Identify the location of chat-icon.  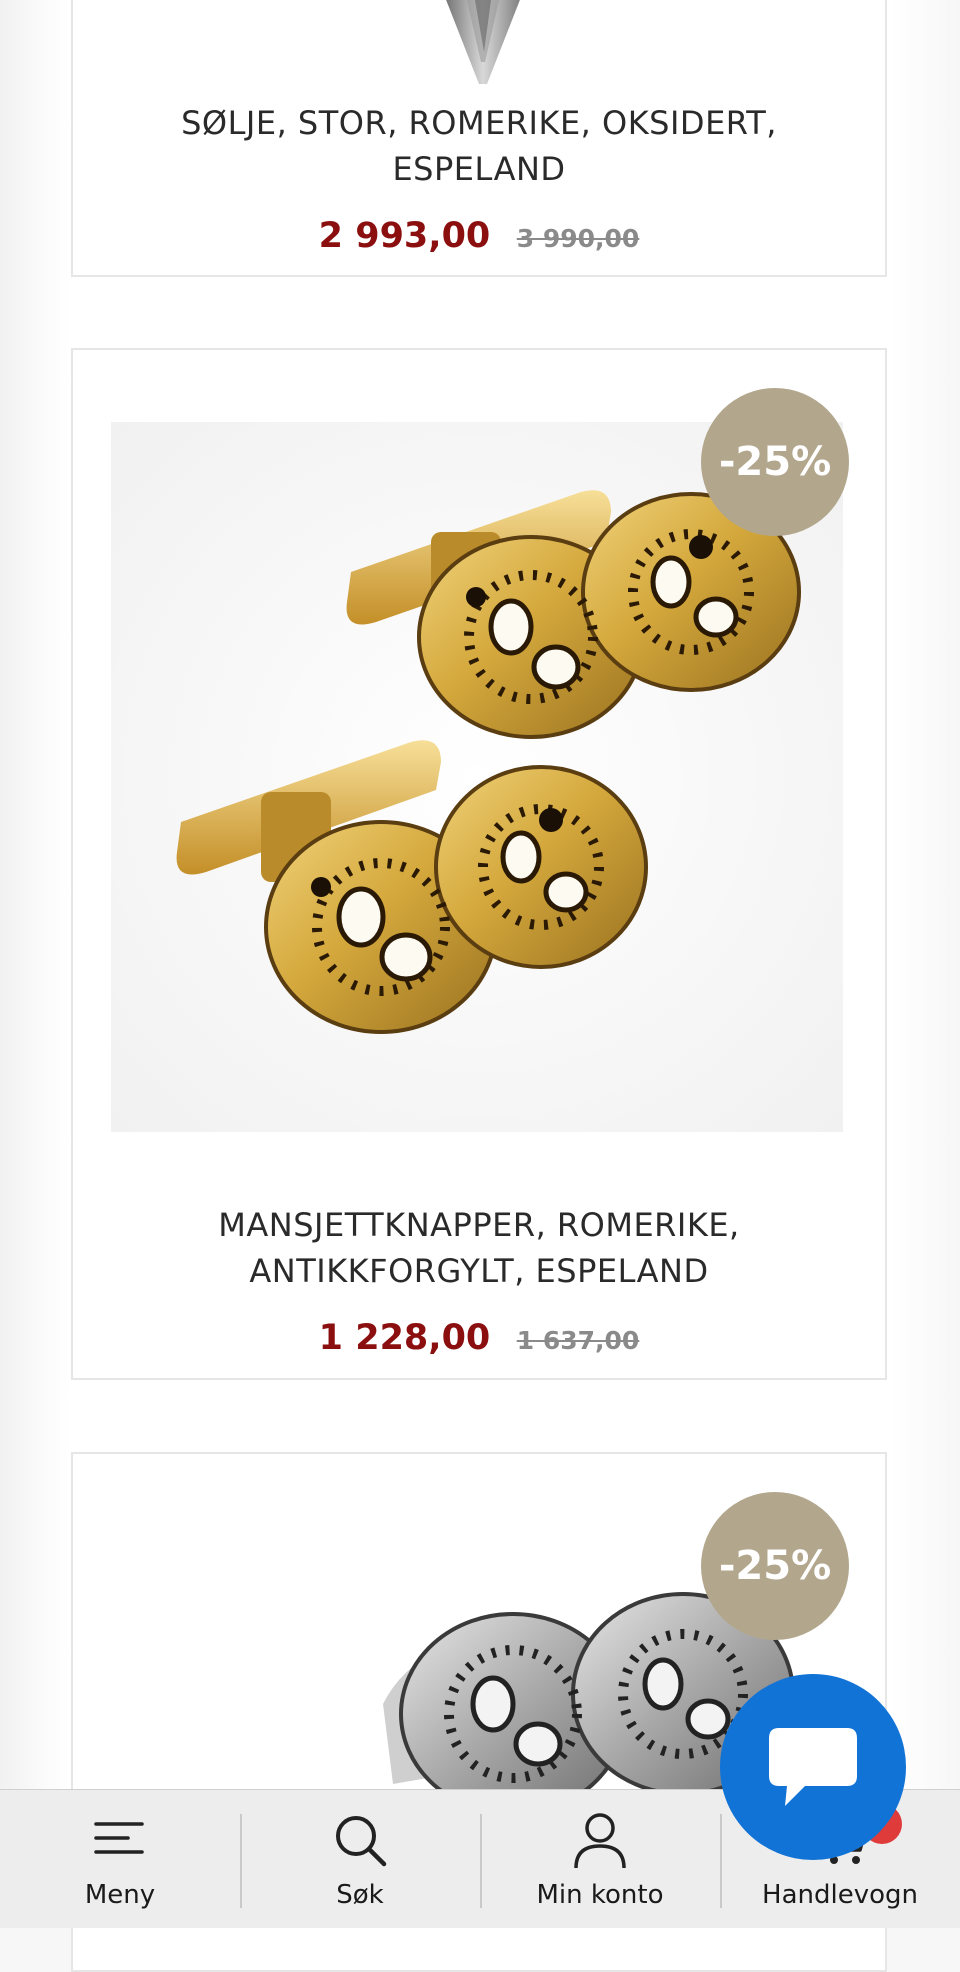
(813, 1767).